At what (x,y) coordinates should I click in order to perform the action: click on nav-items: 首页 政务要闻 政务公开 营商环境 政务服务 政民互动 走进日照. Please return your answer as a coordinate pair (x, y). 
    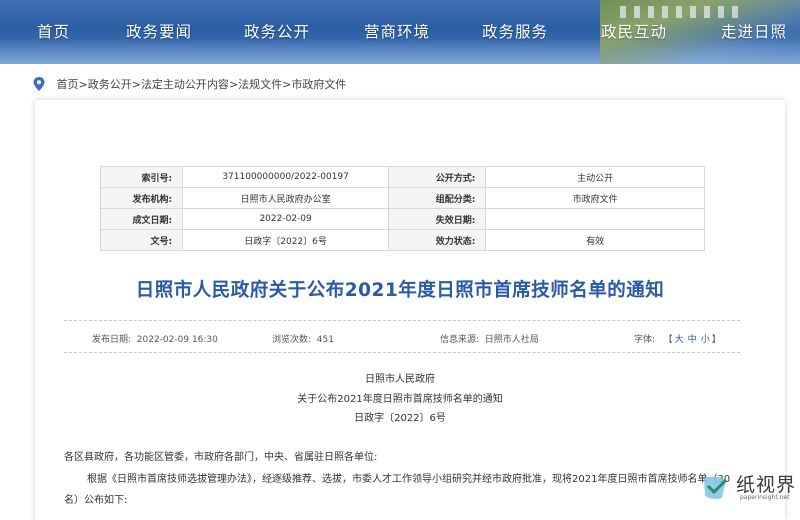
    Looking at the image, I should click on (400, 32).